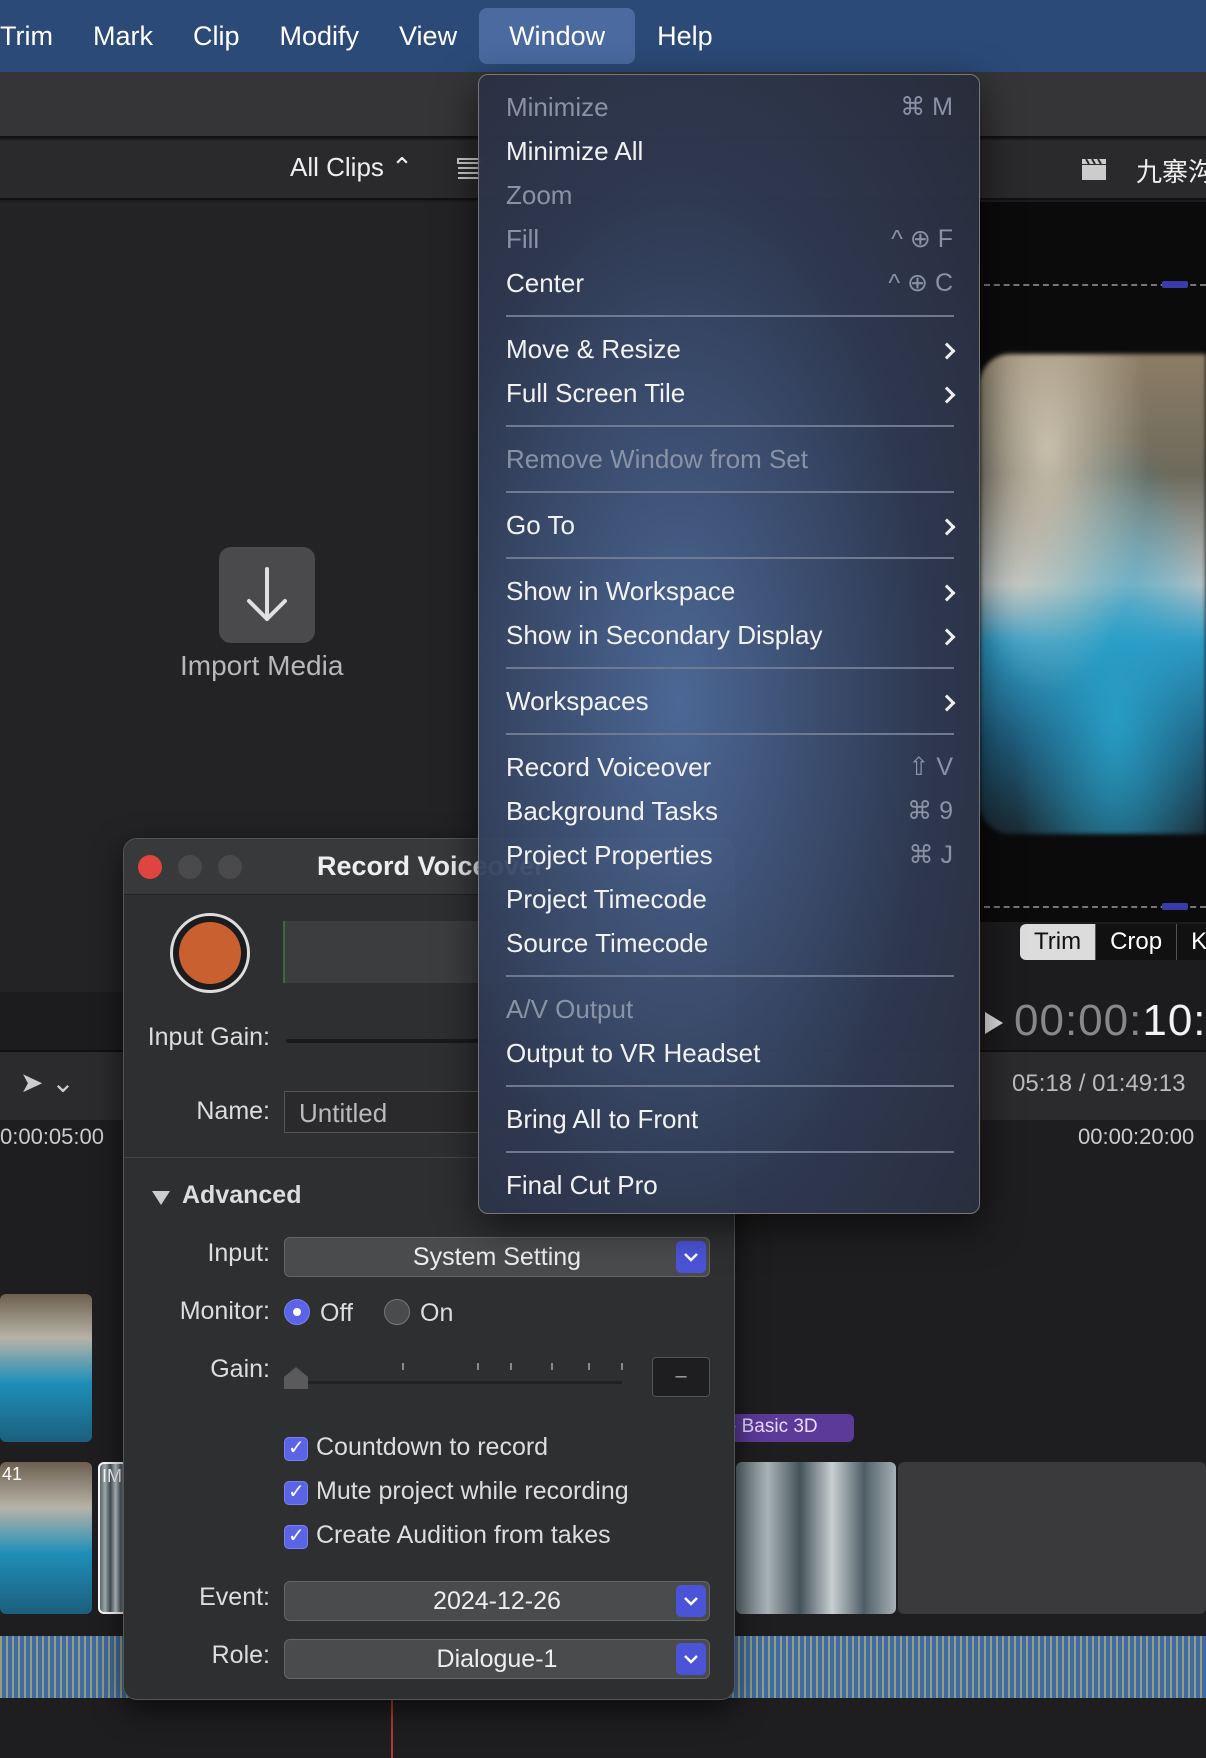  Describe the element at coordinates (190, 867) in the screenshot. I see `minimize-icon` at that location.